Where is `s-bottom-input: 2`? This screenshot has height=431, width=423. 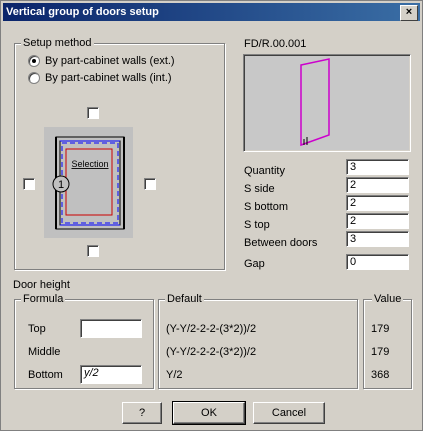
s-bottom-input: 2 is located at coordinates (377, 203).